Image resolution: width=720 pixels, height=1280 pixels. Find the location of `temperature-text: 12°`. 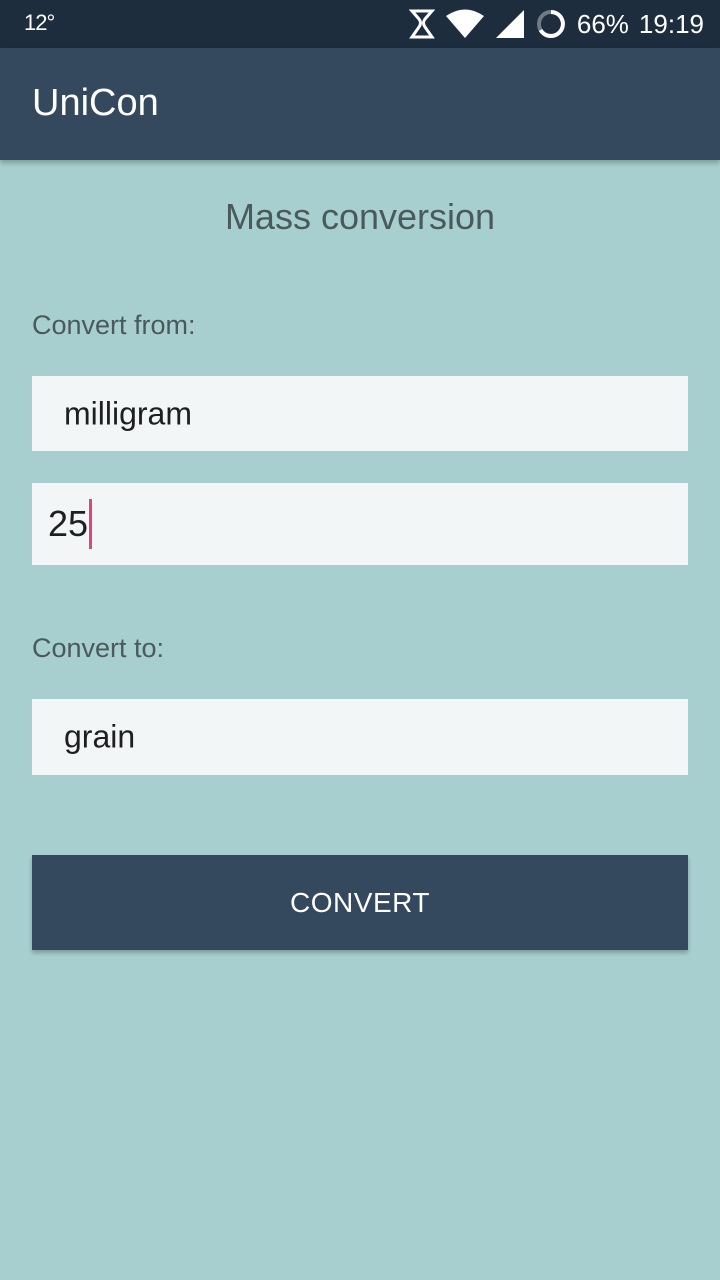

temperature-text: 12° is located at coordinates (39, 22).